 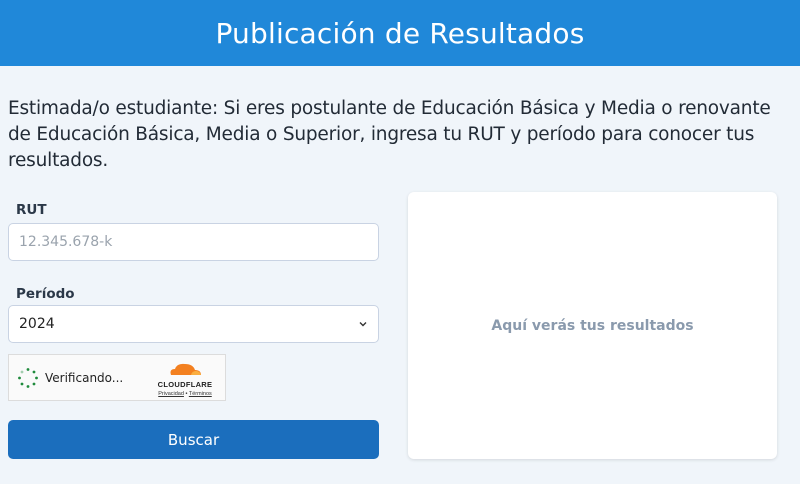 What do you see at coordinates (193, 242) in the screenshot?
I see `rut-input` at bounding box center [193, 242].